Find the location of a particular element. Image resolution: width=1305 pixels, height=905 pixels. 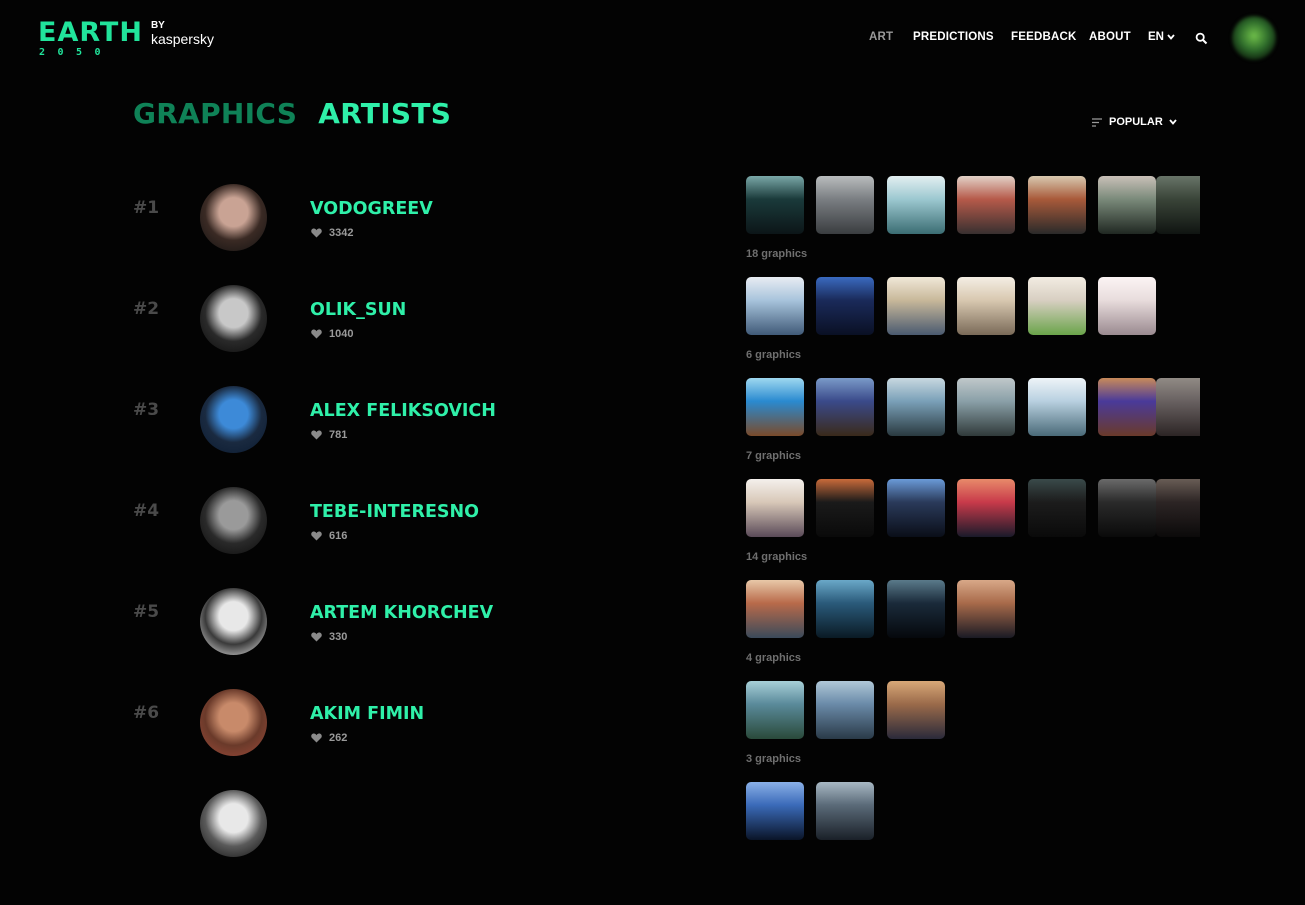

sort-dropdown: POPULAR is located at coordinates (1134, 122).